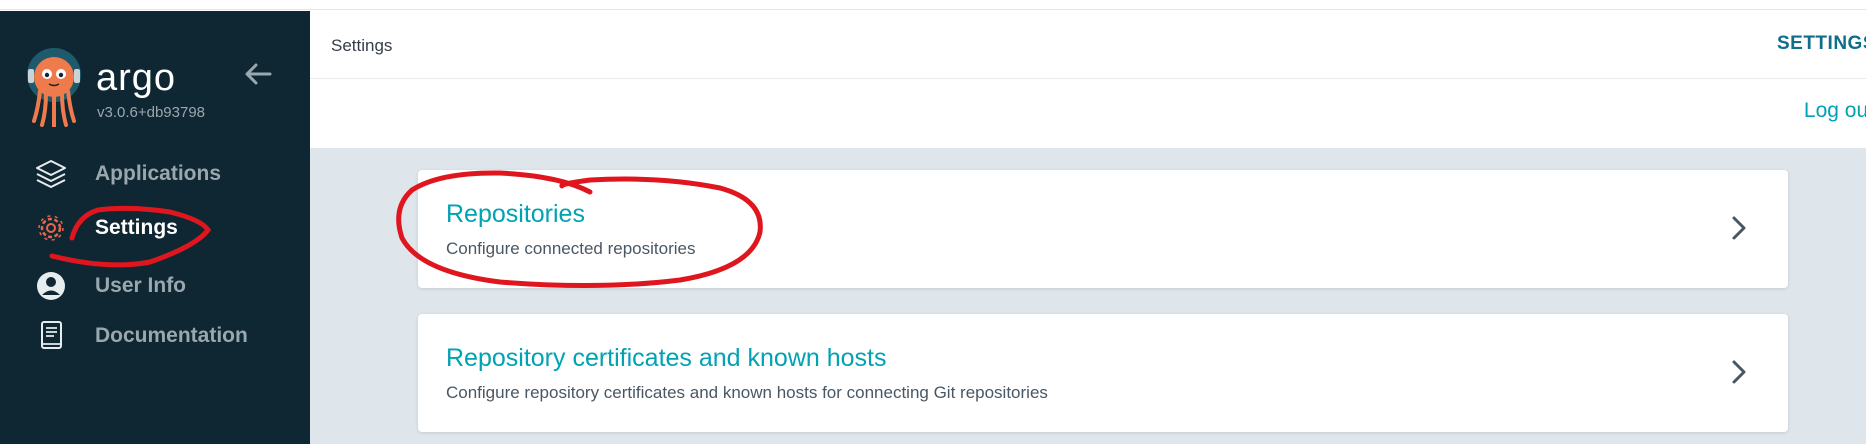 The width and height of the screenshot is (1866, 444). What do you see at coordinates (54, 87) in the screenshot?
I see `argo-octopus-logo` at bounding box center [54, 87].